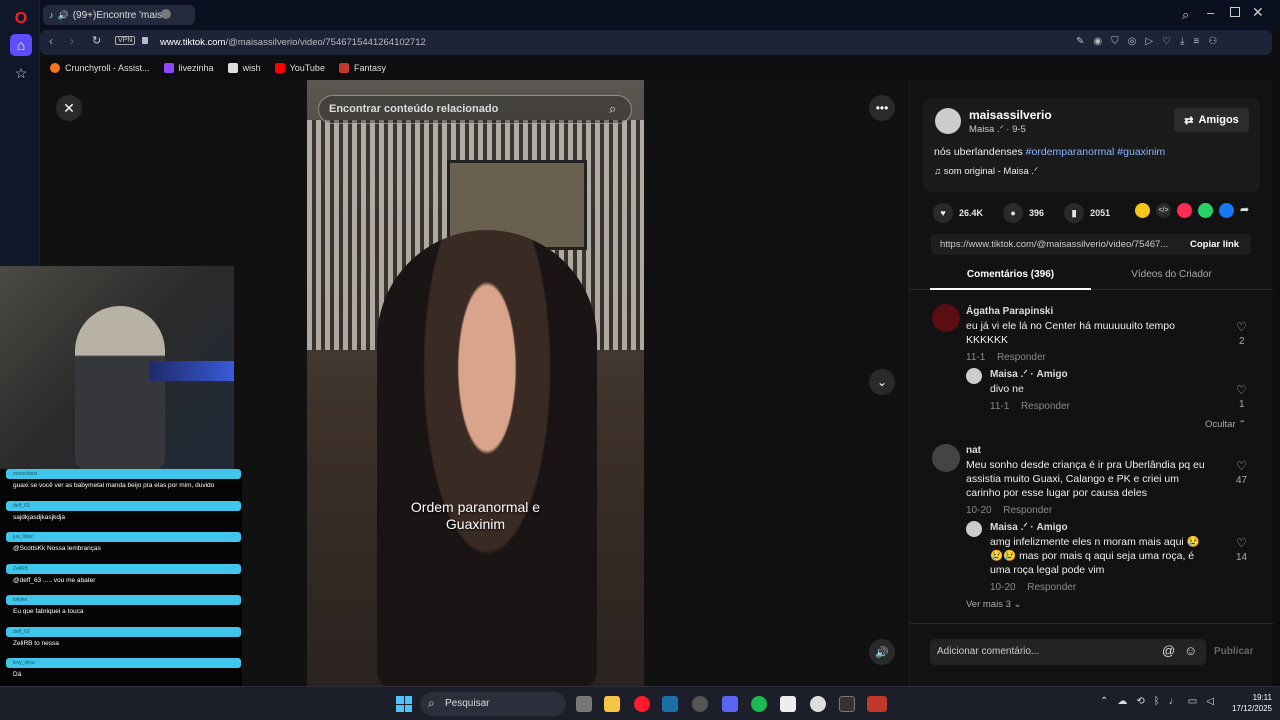 The height and width of the screenshot is (720, 1280). I want to click on share-coin-icon, so click(1142, 210).